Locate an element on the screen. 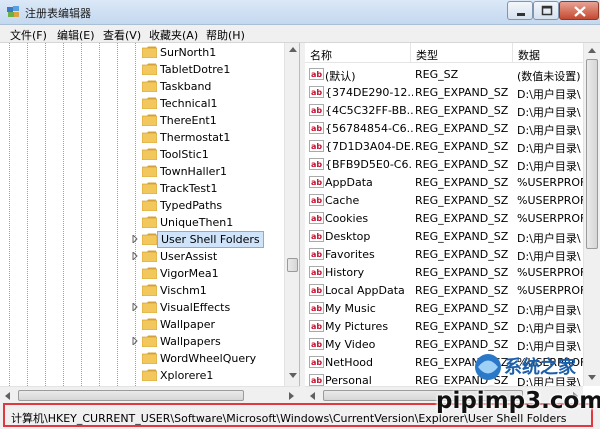 Image resolution: width=600 pixels, height=429 pixels. values-vertical-scrollbar is located at coordinates (591, 214).